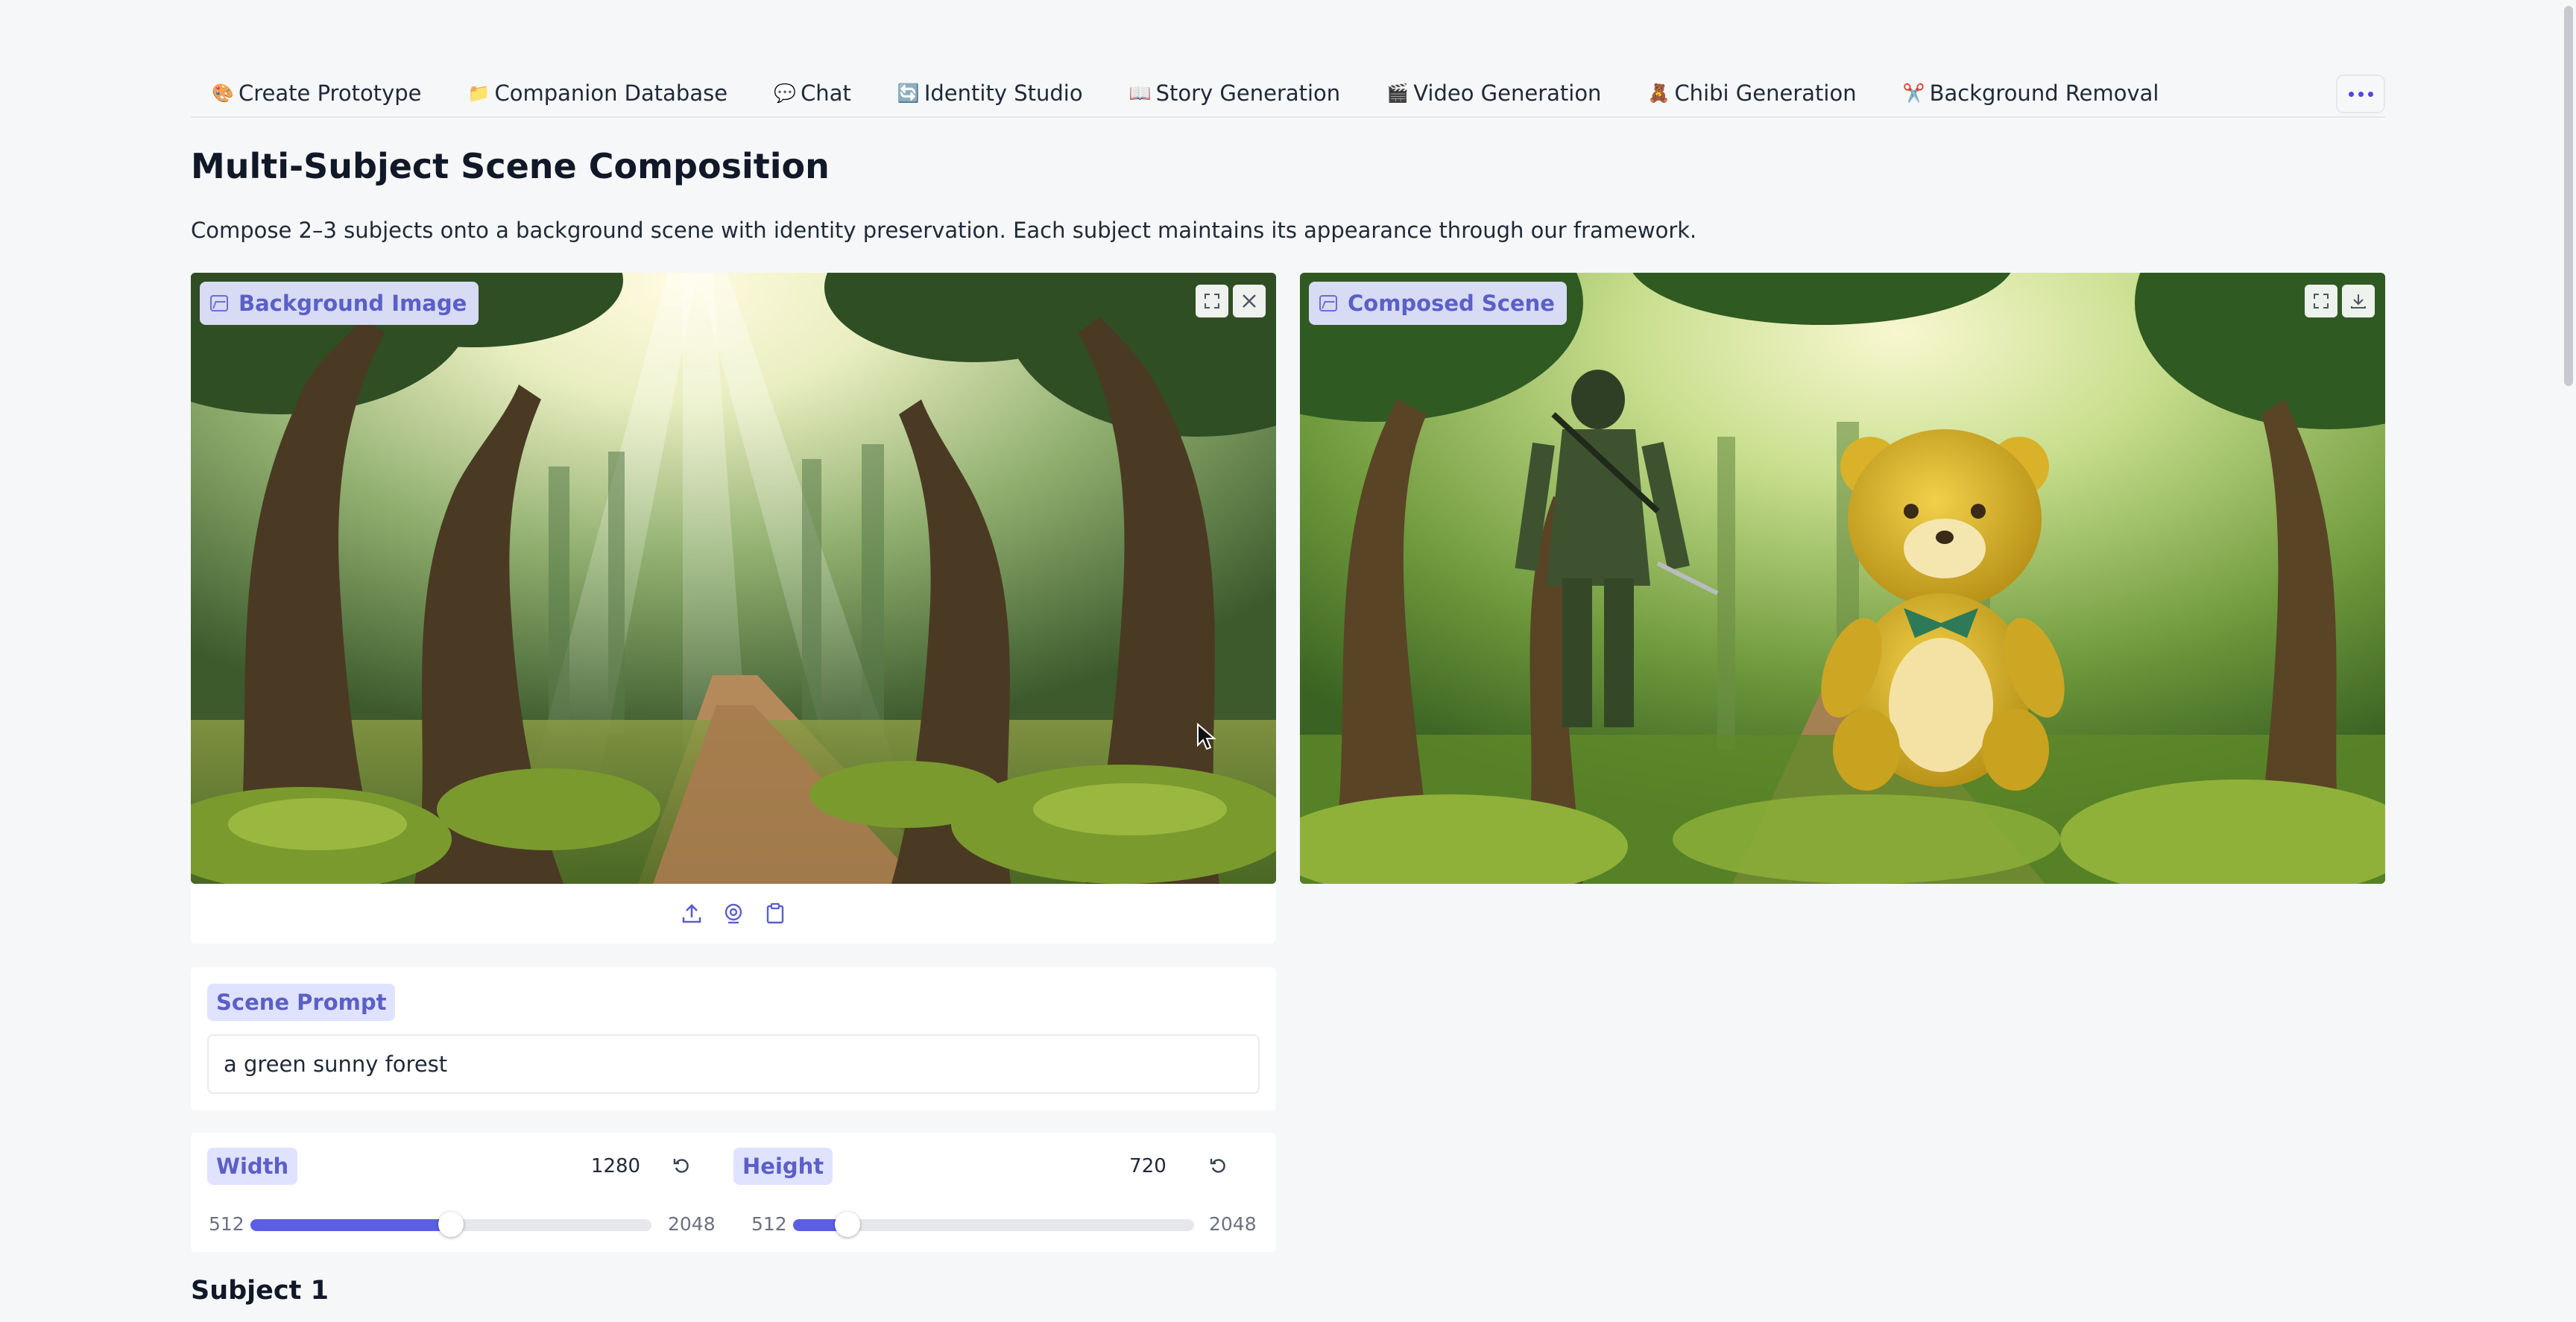 The image size is (2576, 1322). I want to click on background-image-actions, so click(1231, 301).